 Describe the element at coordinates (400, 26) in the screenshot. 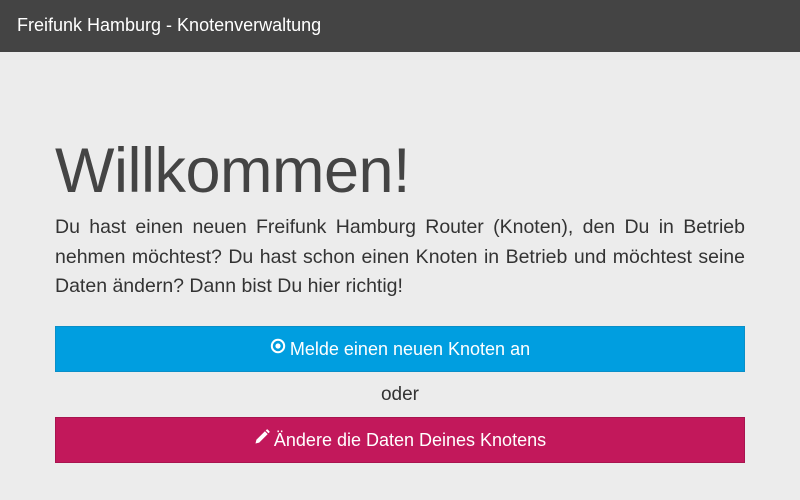

I see `top-navbar: Freifunk Hamburg - Knotenverwaltung` at that location.